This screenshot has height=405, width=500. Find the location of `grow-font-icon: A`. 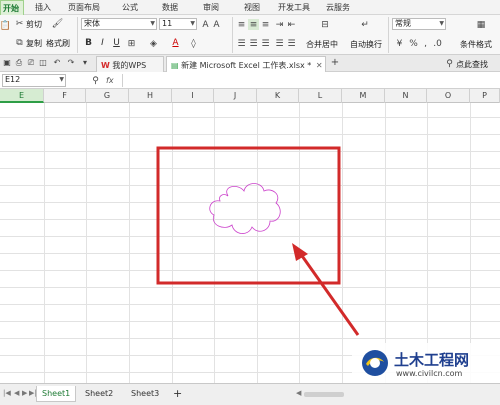

grow-font-icon: A is located at coordinates (205, 24).